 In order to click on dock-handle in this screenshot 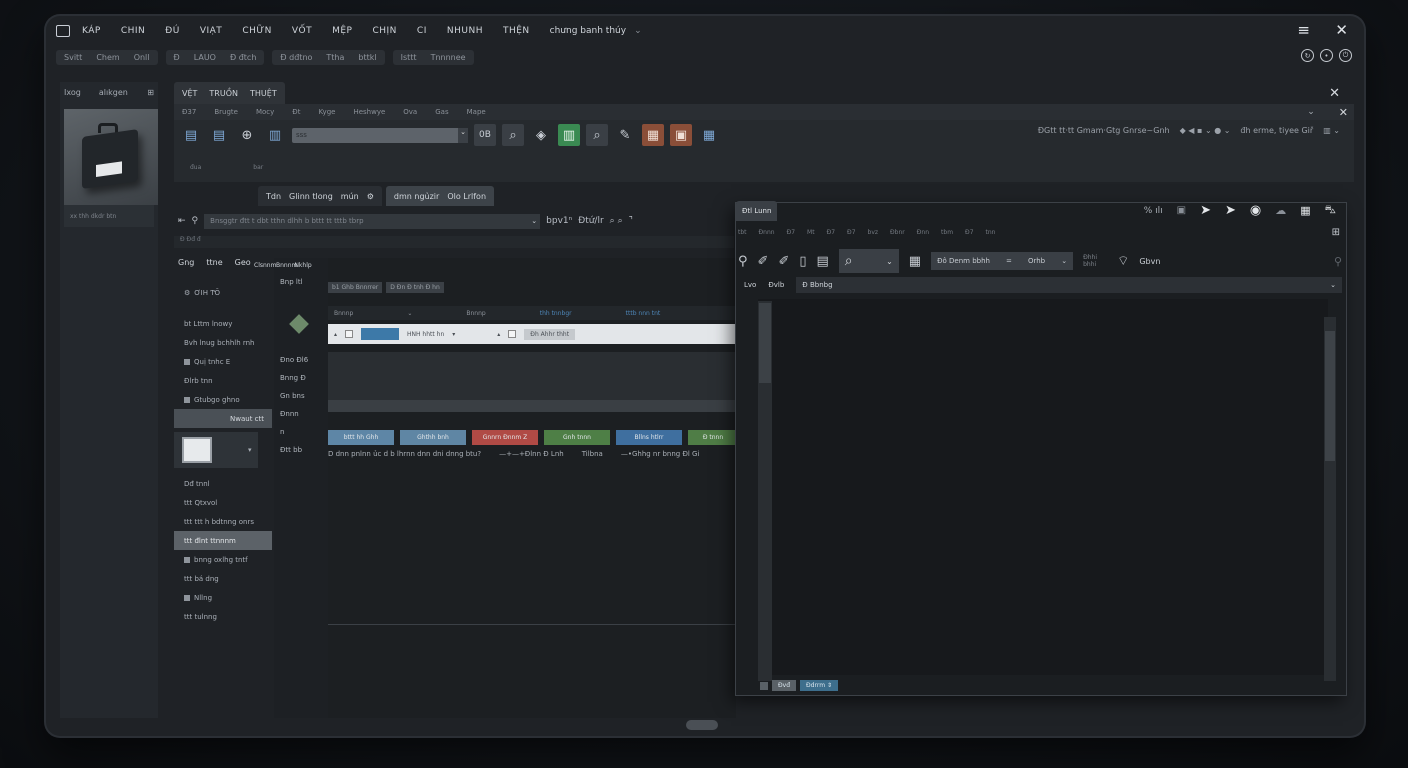, I will do `click(702, 725)`.